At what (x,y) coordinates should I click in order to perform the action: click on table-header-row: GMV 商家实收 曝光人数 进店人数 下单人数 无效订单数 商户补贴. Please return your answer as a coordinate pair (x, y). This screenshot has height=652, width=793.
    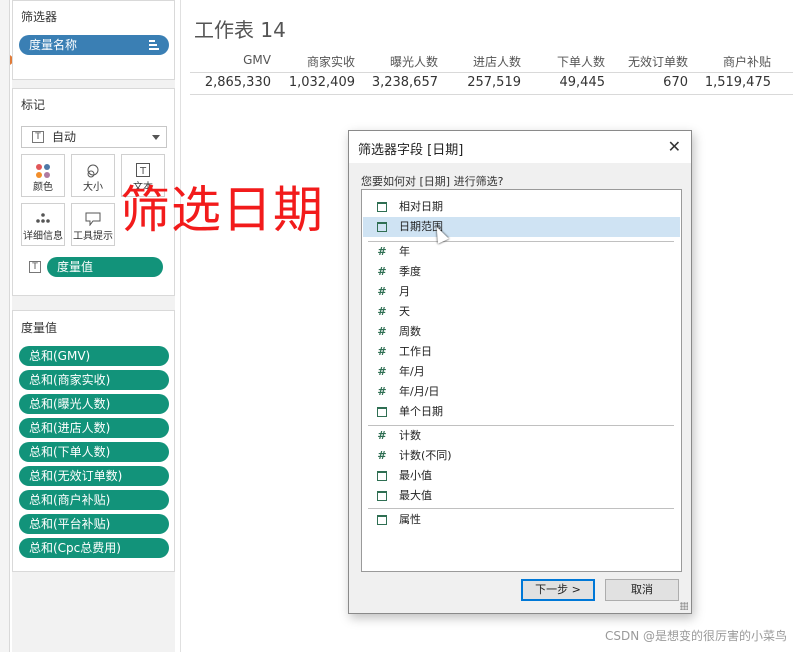
    Looking at the image, I should click on (491, 63).